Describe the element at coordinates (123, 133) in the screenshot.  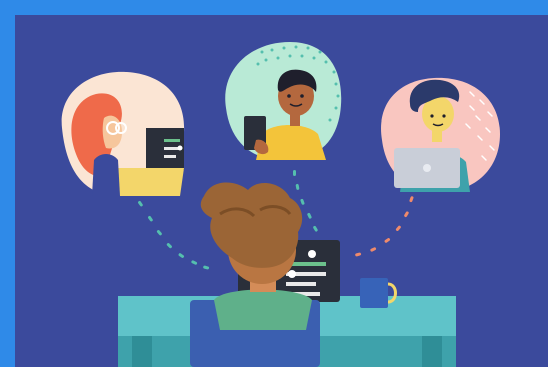
I see `participant-bubble-left` at that location.